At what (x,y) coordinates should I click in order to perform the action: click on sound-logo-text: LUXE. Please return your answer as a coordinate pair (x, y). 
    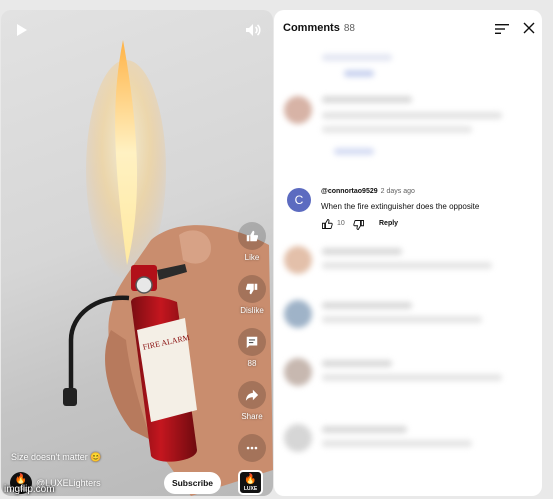
    Looking at the image, I should click on (250, 489).